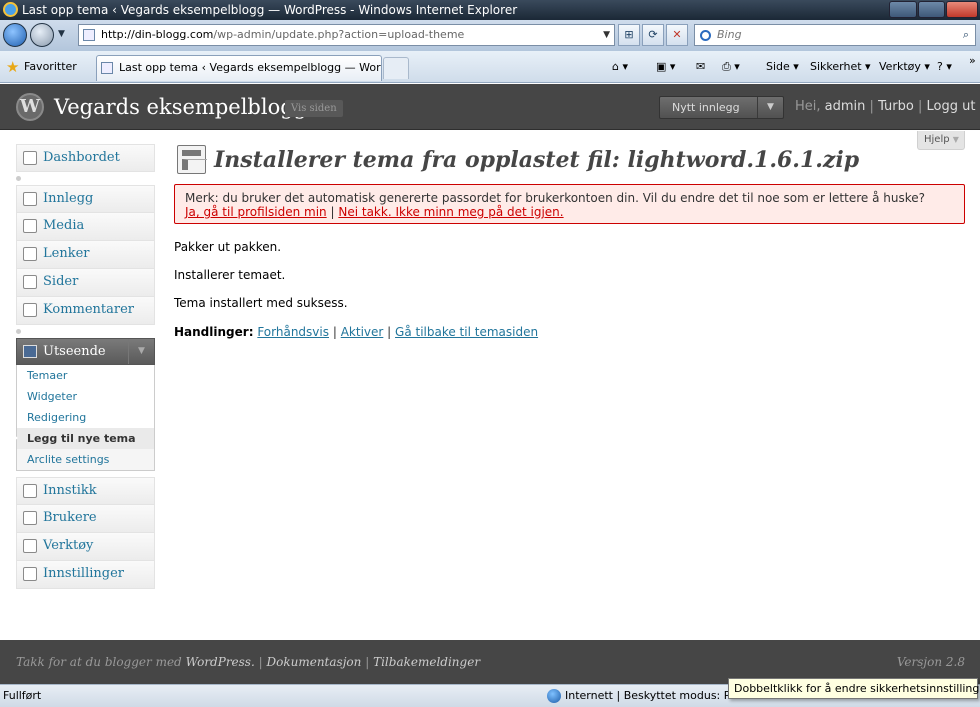 This screenshot has width=980, height=707. What do you see at coordinates (677, 35) in the screenshot?
I see `stop-icon: ✕` at bounding box center [677, 35].